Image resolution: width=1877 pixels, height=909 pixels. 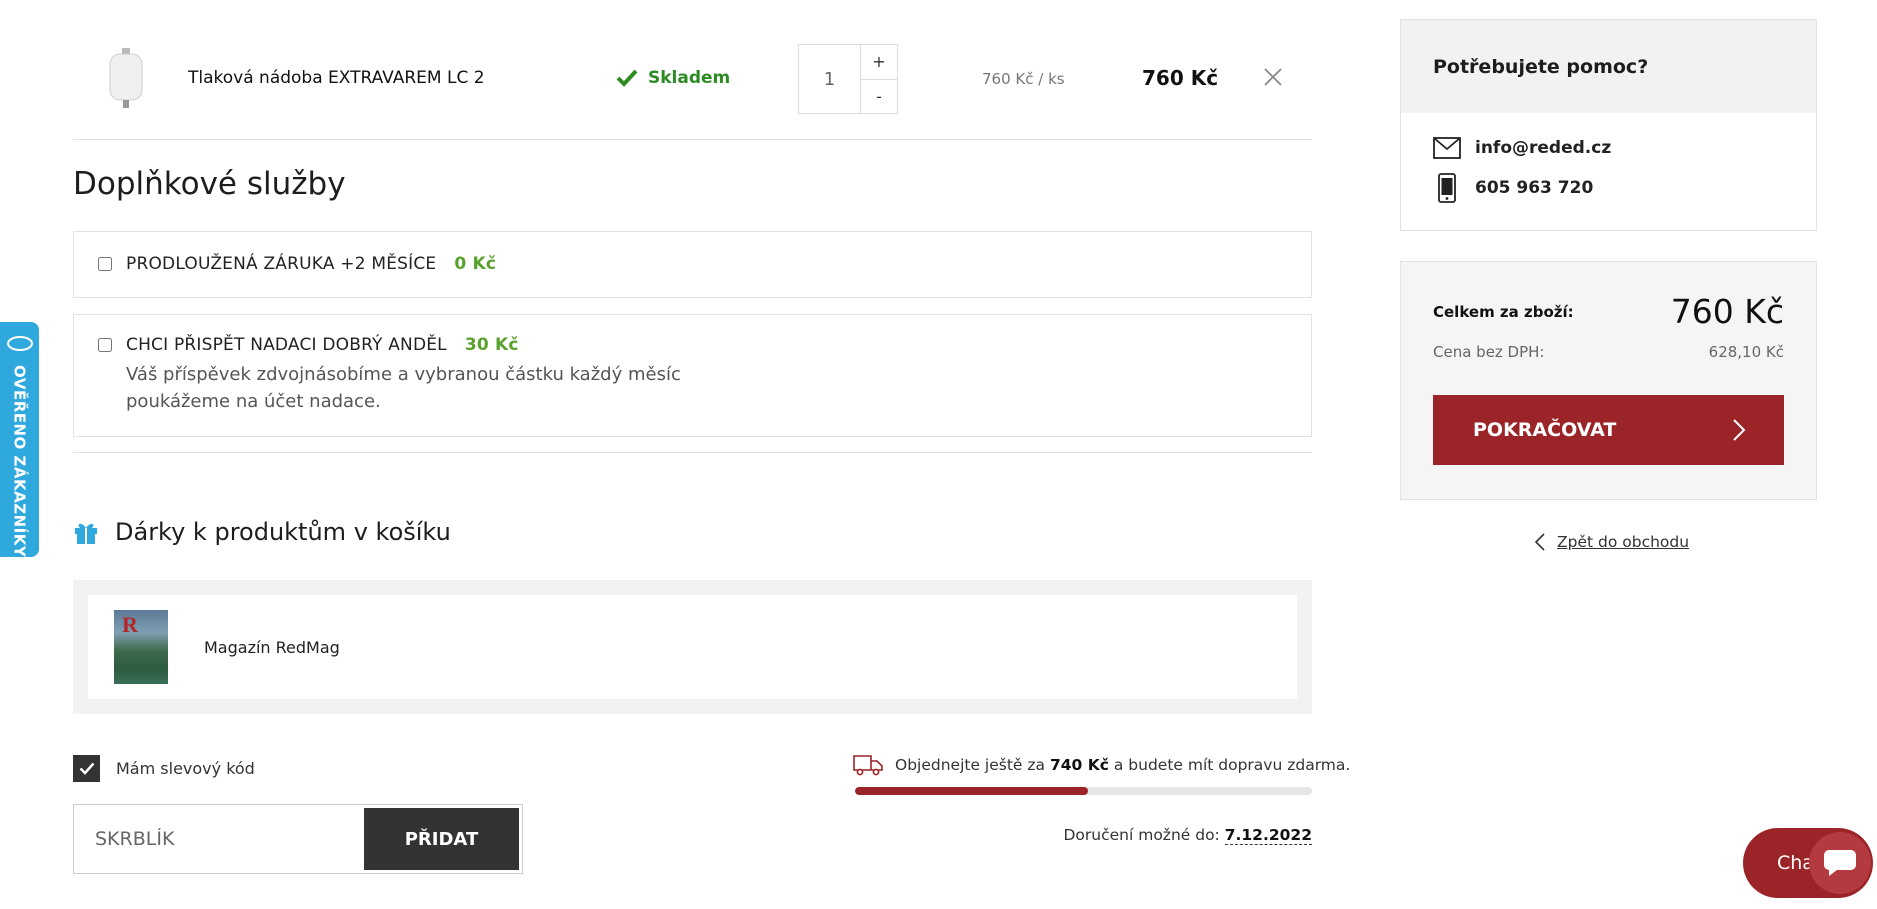 I want to click on verified-badge-icon, so click(x=19, y=343).